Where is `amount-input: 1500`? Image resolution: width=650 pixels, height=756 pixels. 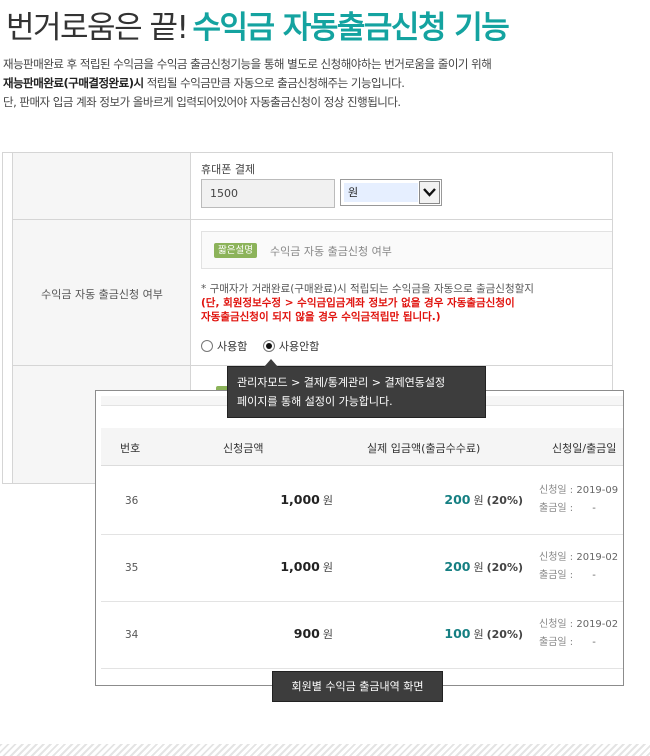
amount-input: 1500 is located at coordinates (268, 193).